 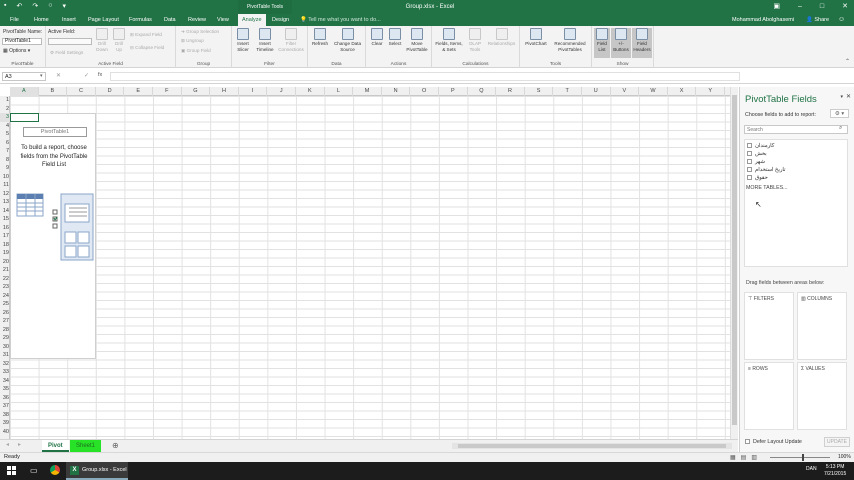 I want to click on column-header: B, so click(x=53, y=91).